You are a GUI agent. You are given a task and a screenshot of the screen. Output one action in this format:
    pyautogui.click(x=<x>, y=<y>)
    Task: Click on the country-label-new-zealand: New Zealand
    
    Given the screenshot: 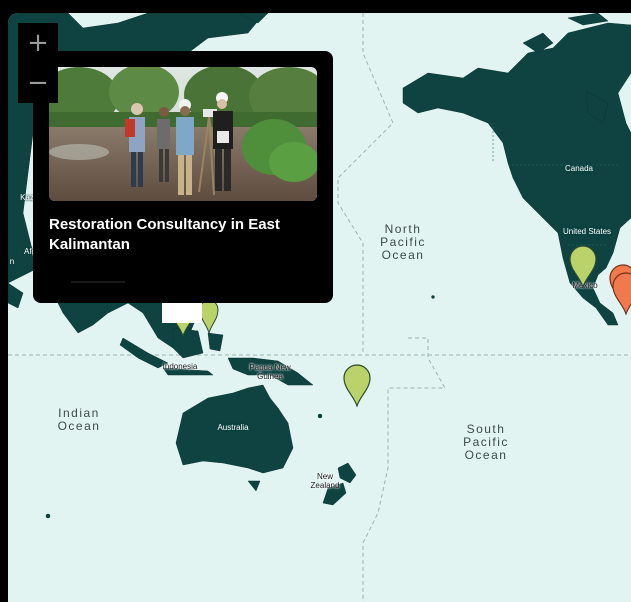 What is the action you would take?
    pyautogui.click(x=325, y=481)
    